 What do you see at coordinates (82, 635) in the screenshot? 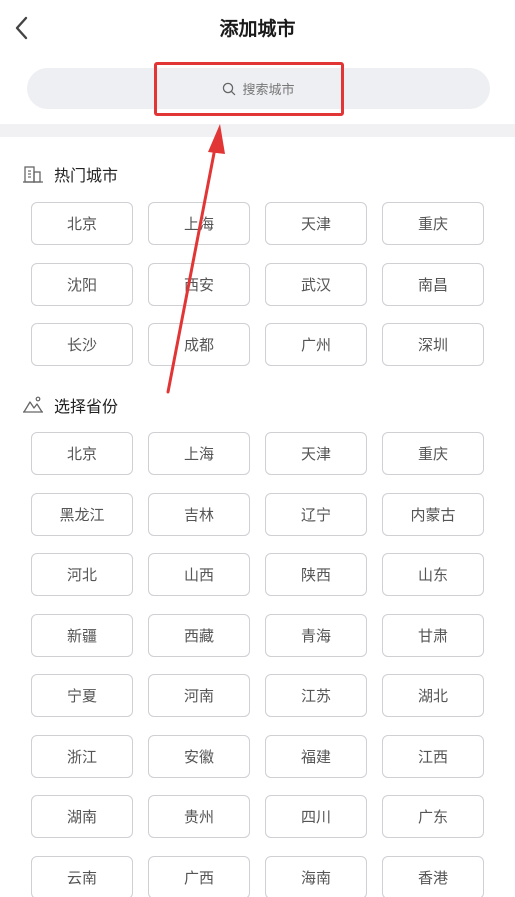
I see `province-chip: 新疆` at bounding box center [82, 635].